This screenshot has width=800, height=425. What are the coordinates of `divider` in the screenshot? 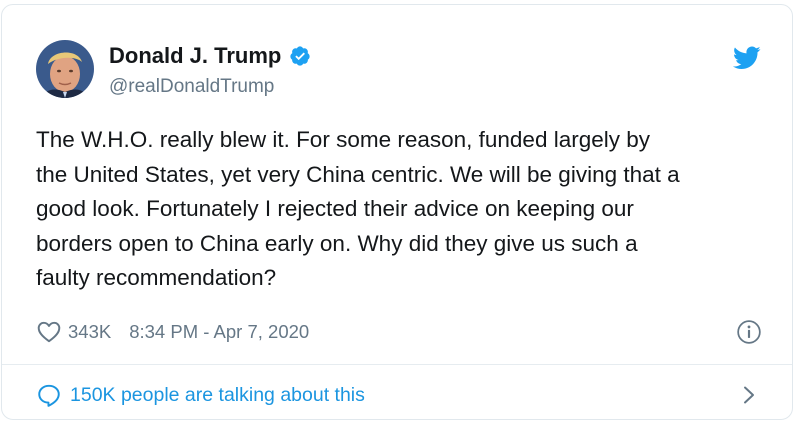 It's located at (397, 364).